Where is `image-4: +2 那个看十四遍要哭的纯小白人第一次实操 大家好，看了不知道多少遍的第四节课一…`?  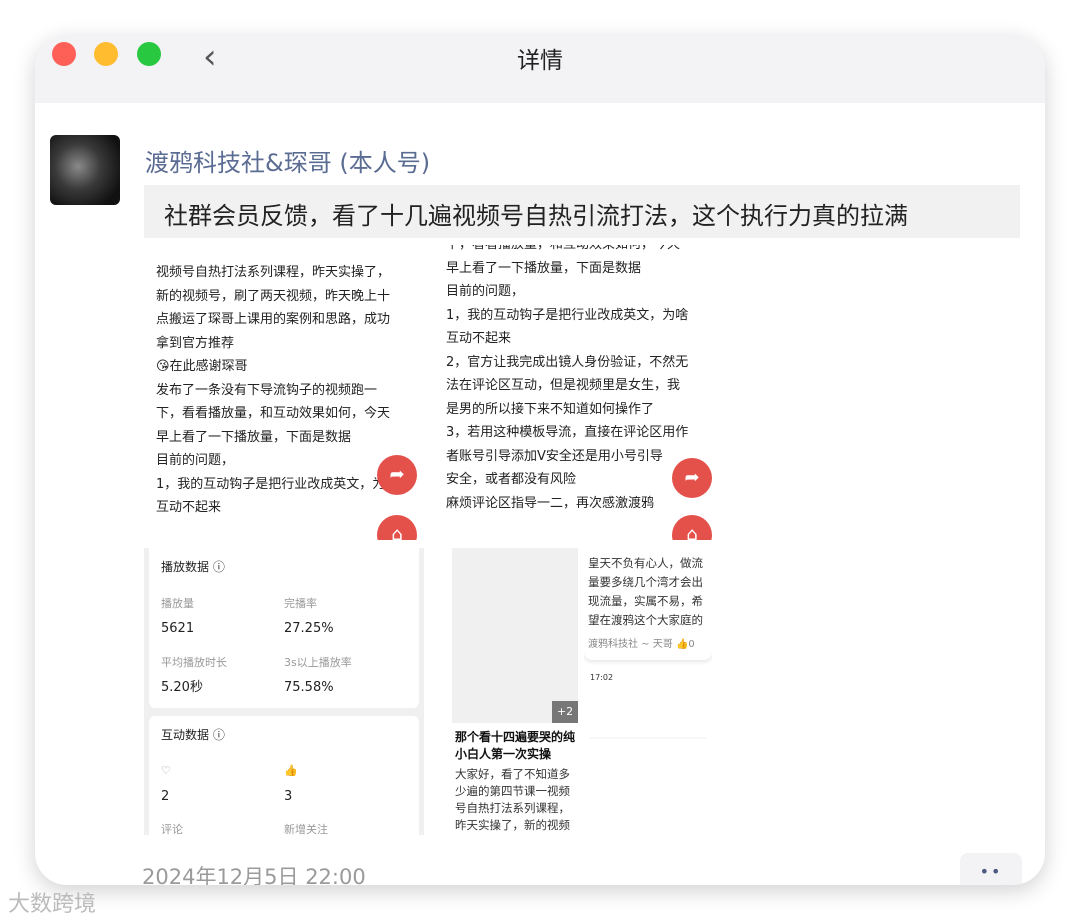
image-4: +2 那个看十四遍要哭的纯小白人第一次实操 大家好，看了不知道多少遍的第四节课一… is located at coordinates (515, 691).